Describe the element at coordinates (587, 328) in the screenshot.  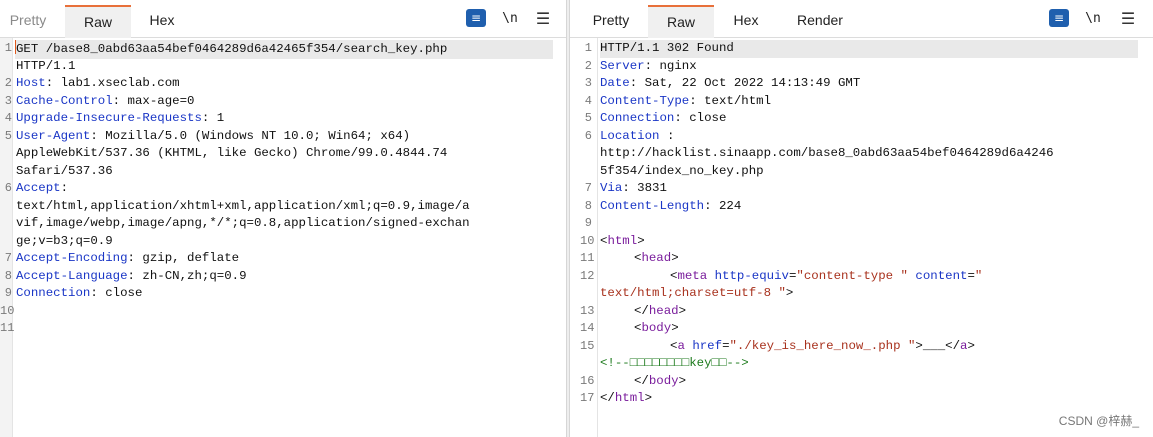
I see `line-number: 14` at that location.